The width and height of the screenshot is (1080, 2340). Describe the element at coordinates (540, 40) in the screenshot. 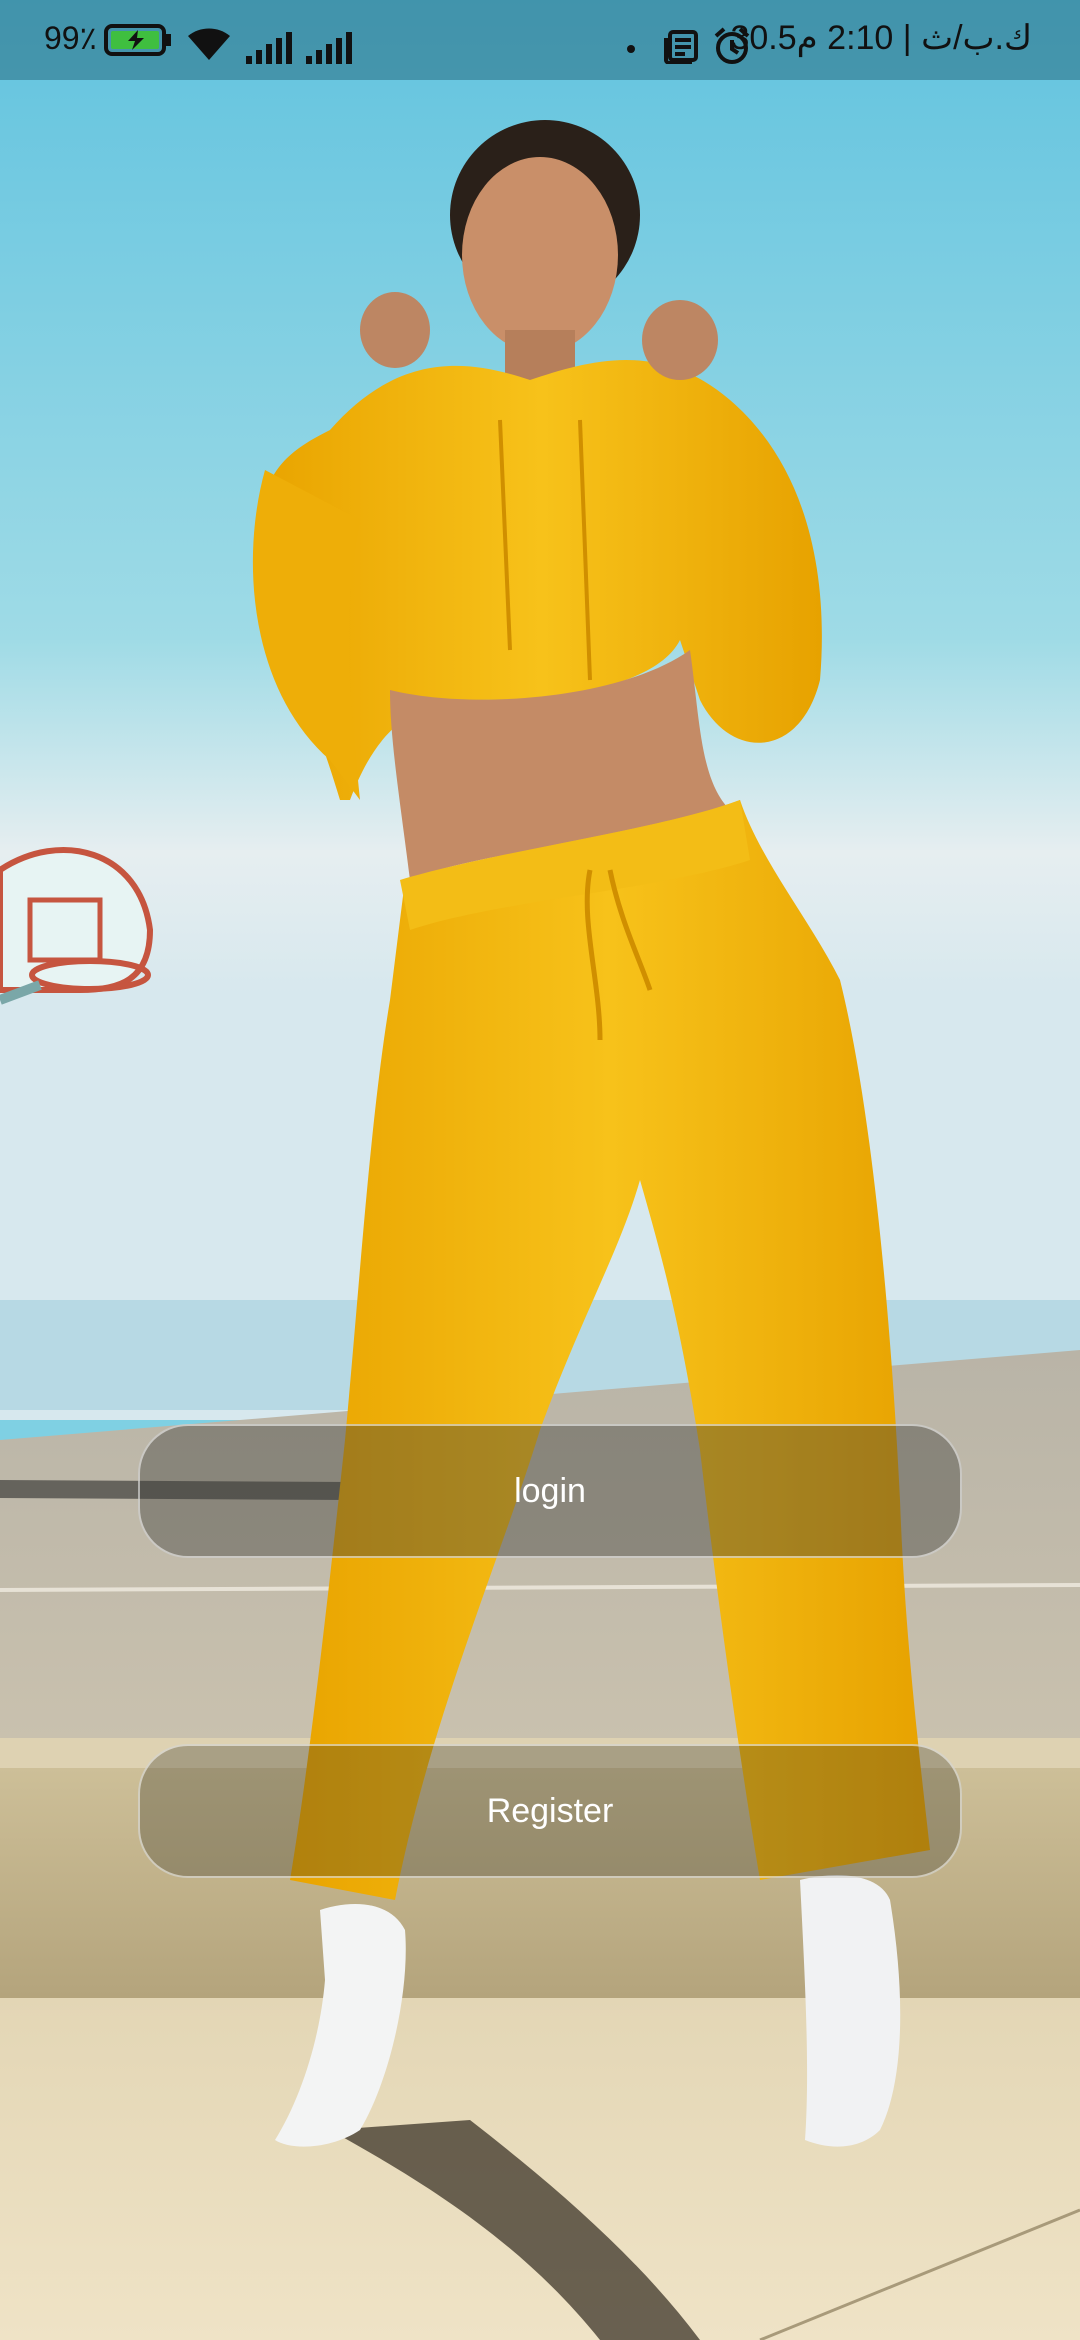

I see `status-bar: 99٪ 30.5ك.ب/ث | 2:10 م` at that location.